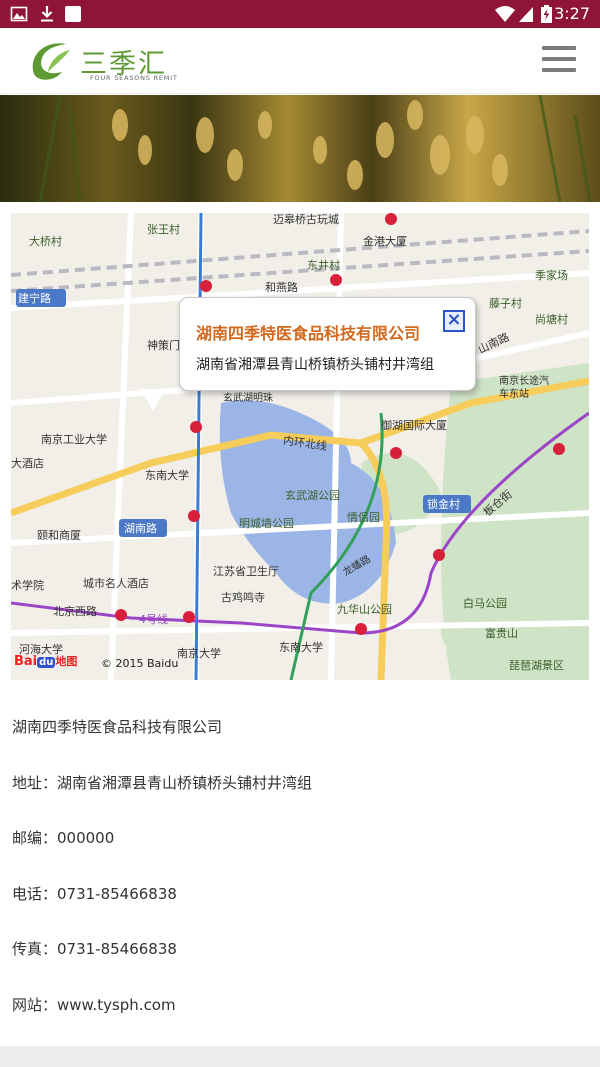  What do you see at coordinates (300, 1056) in the screenshot?
I see `footer-strip` at bounding box center [300, 1056].